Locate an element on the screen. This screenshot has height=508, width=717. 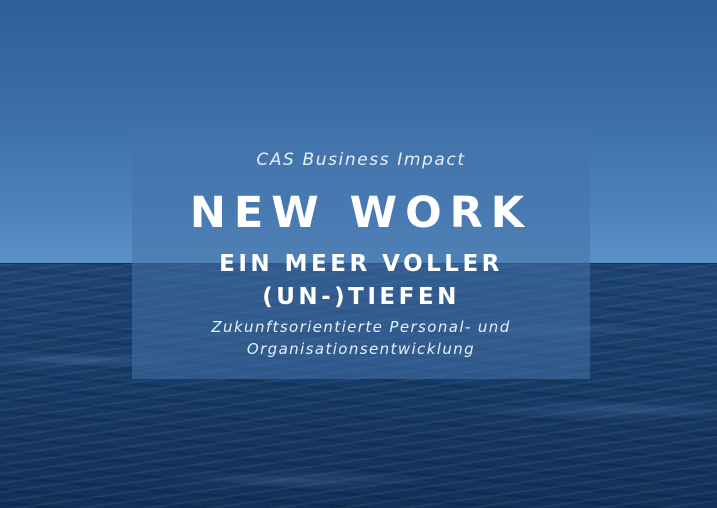
secondary-title: EIN MEER VOLLER (UN-)TIEFEN is located at coordinates (361, 281).